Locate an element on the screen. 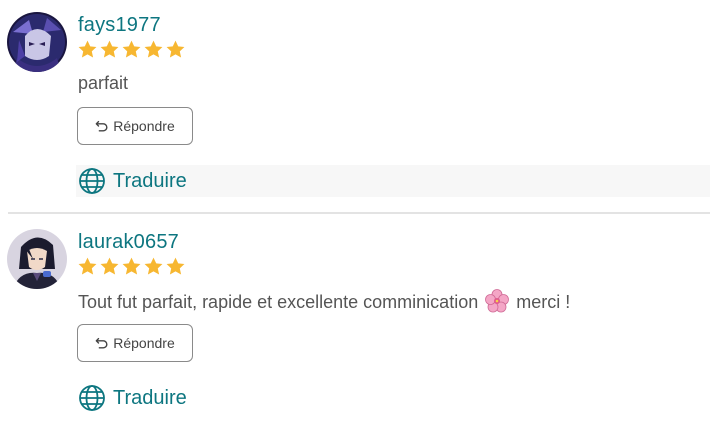  review-comment-text: parfait is located at coordinates (103, 83).